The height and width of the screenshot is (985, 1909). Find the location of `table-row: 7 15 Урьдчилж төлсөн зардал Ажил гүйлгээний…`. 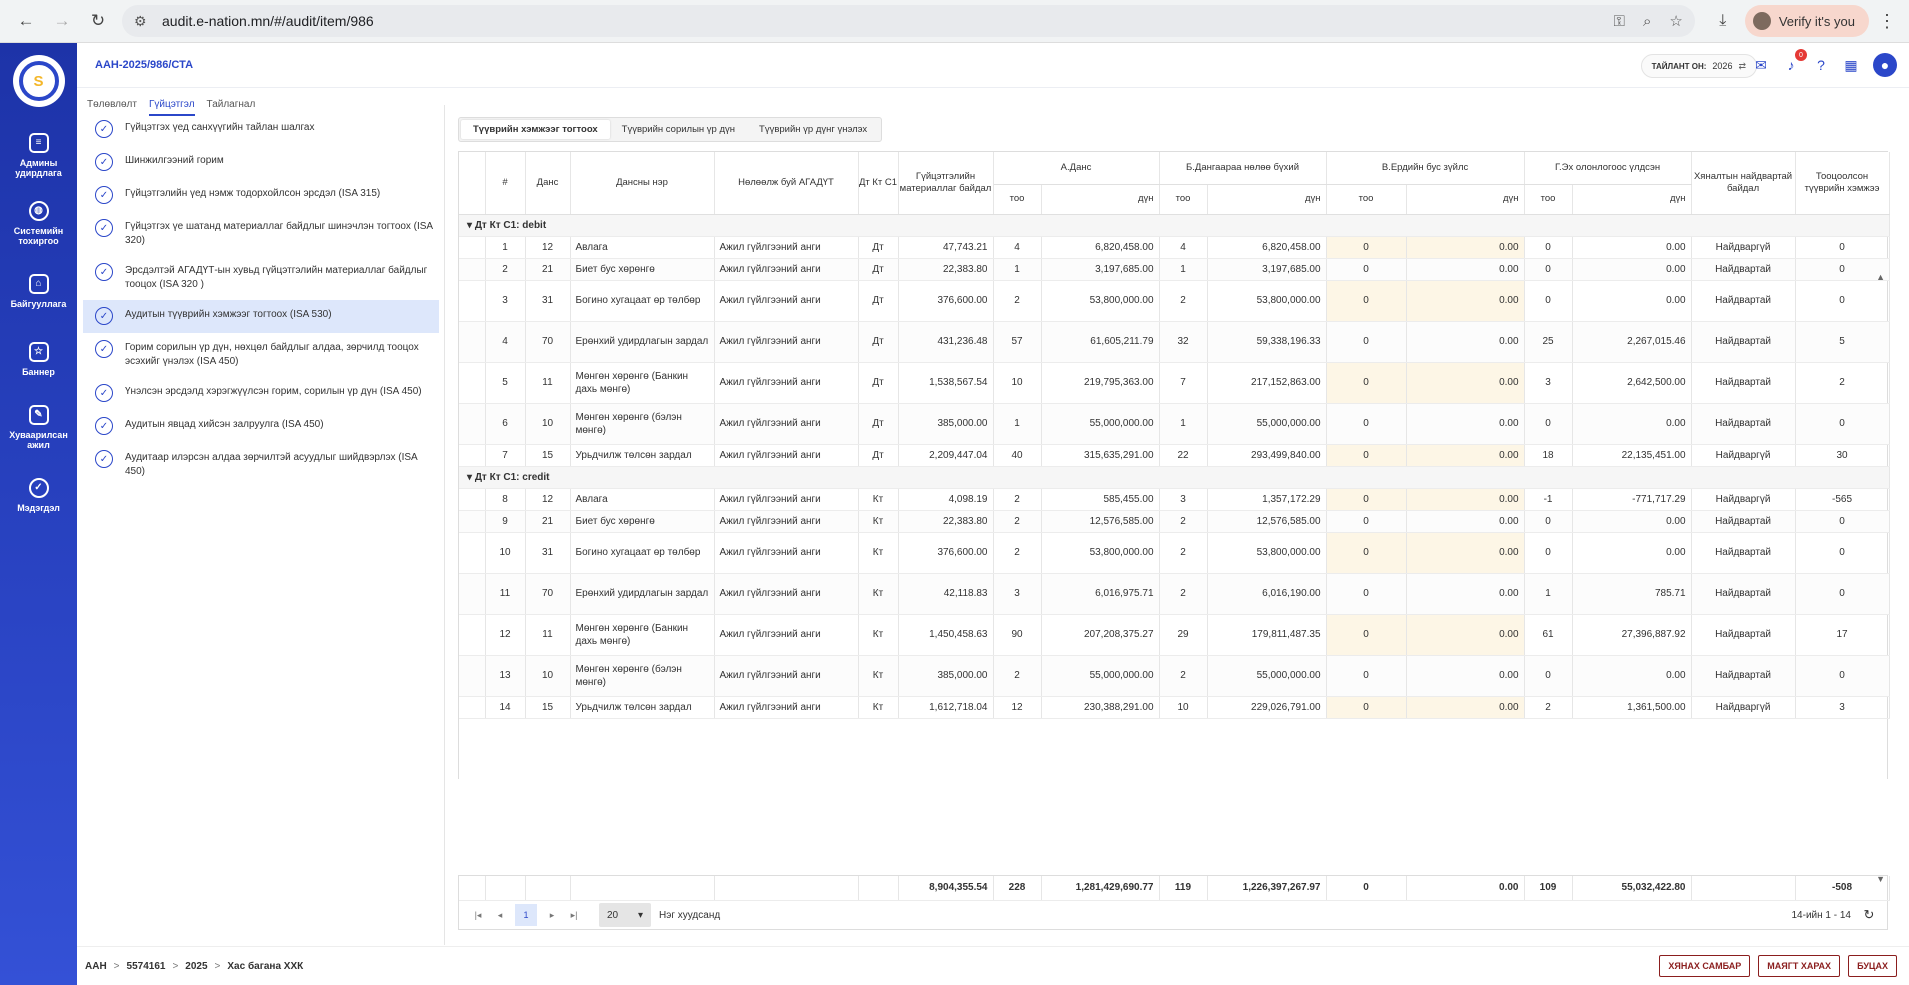

table-row: 7 15 Урьдчилж төлсөн зардал Ажил гүйлгээний… is located at coordinates (1174, 455).